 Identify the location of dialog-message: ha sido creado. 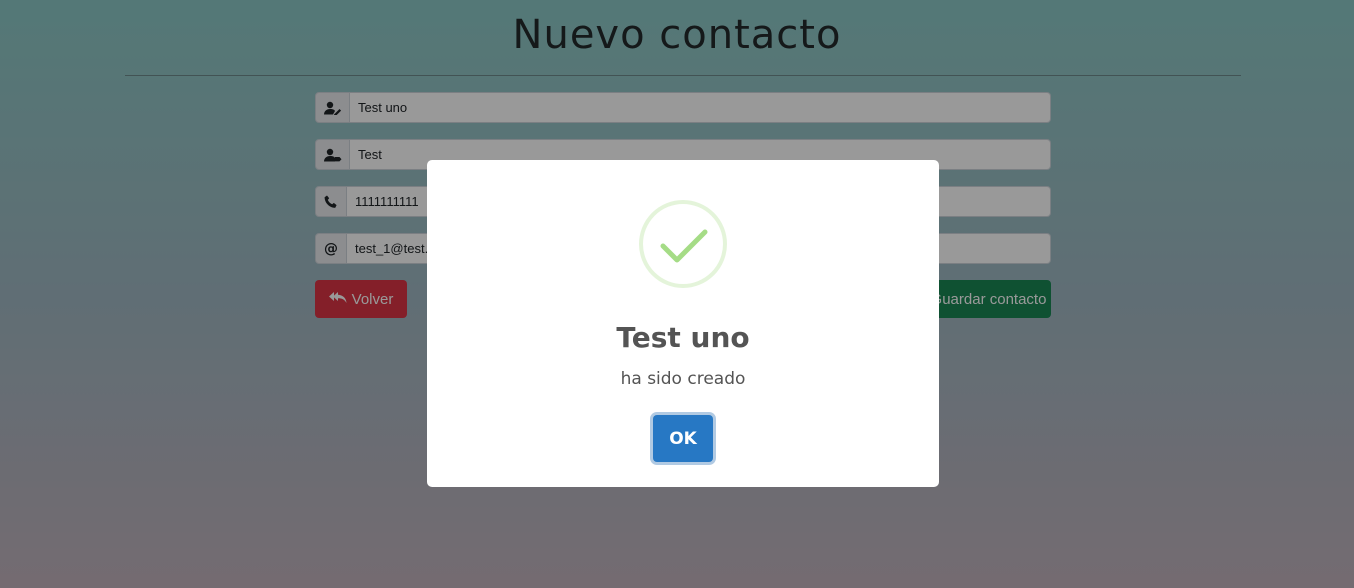
(683, 379).